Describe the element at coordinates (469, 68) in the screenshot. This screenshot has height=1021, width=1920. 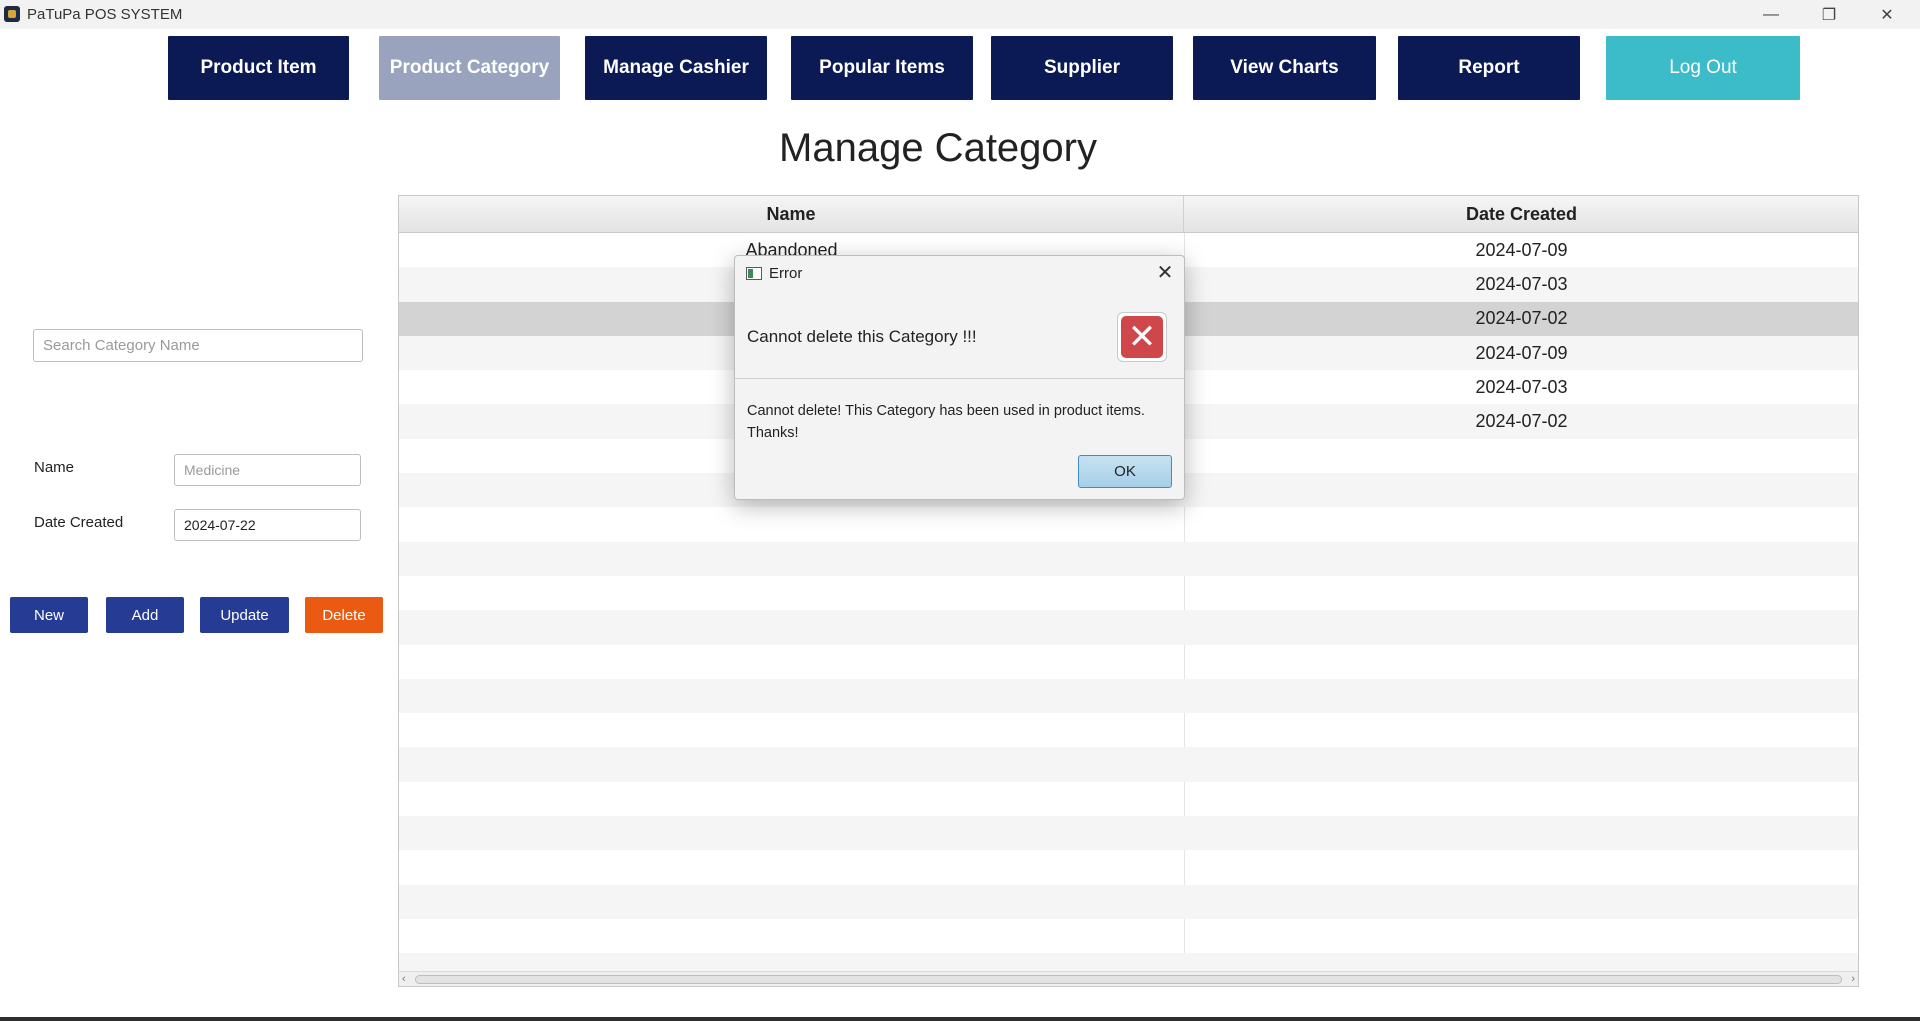
I see `nav-product-category-button: Product Category` at that location.